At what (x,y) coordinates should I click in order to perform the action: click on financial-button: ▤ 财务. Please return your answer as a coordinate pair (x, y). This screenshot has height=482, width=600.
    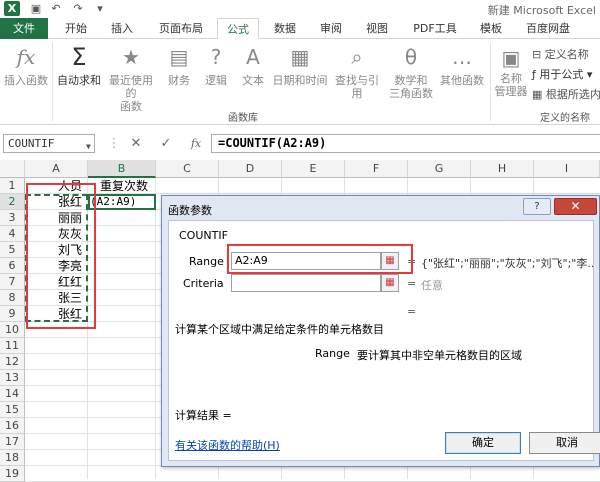
    Looking at the image, I should click on (179, 65).